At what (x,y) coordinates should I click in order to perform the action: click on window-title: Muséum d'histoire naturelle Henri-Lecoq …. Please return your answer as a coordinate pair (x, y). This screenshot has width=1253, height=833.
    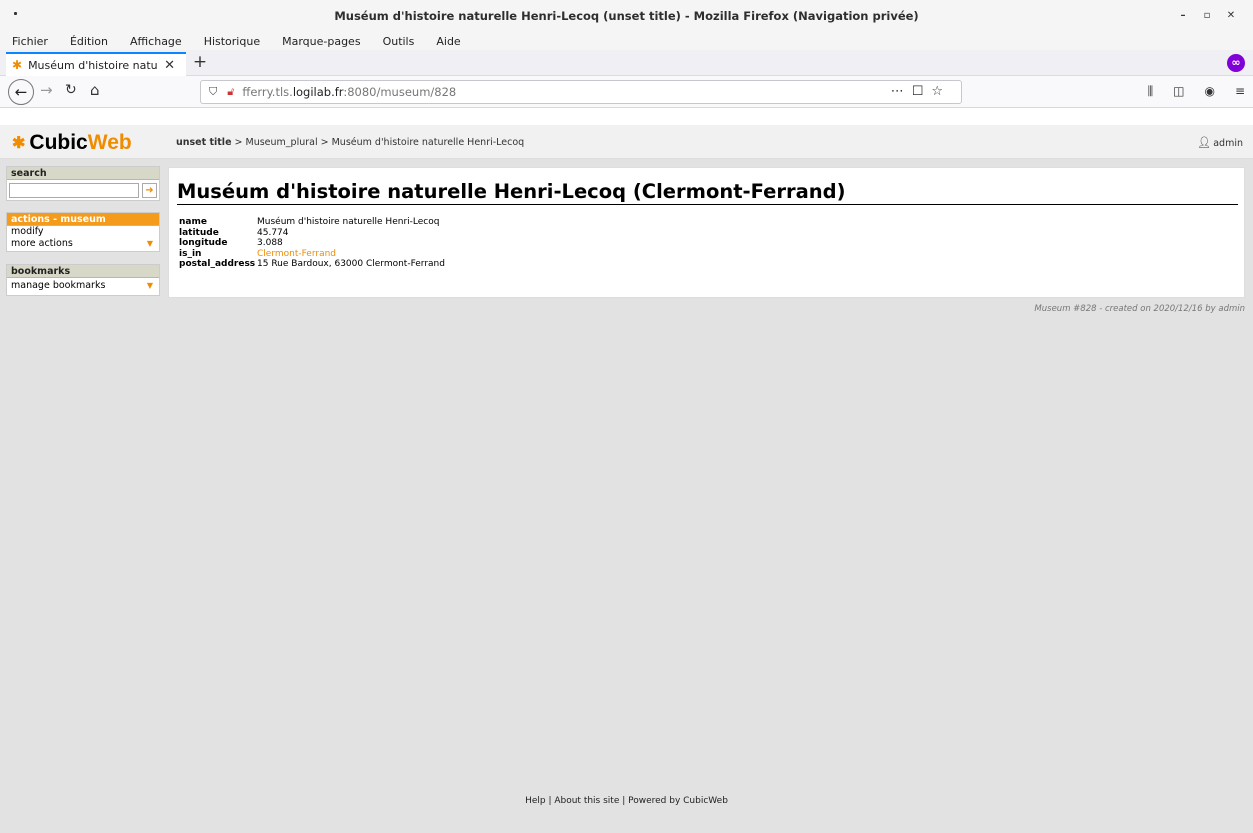
    Looking at the image, I should click on (626, 16).